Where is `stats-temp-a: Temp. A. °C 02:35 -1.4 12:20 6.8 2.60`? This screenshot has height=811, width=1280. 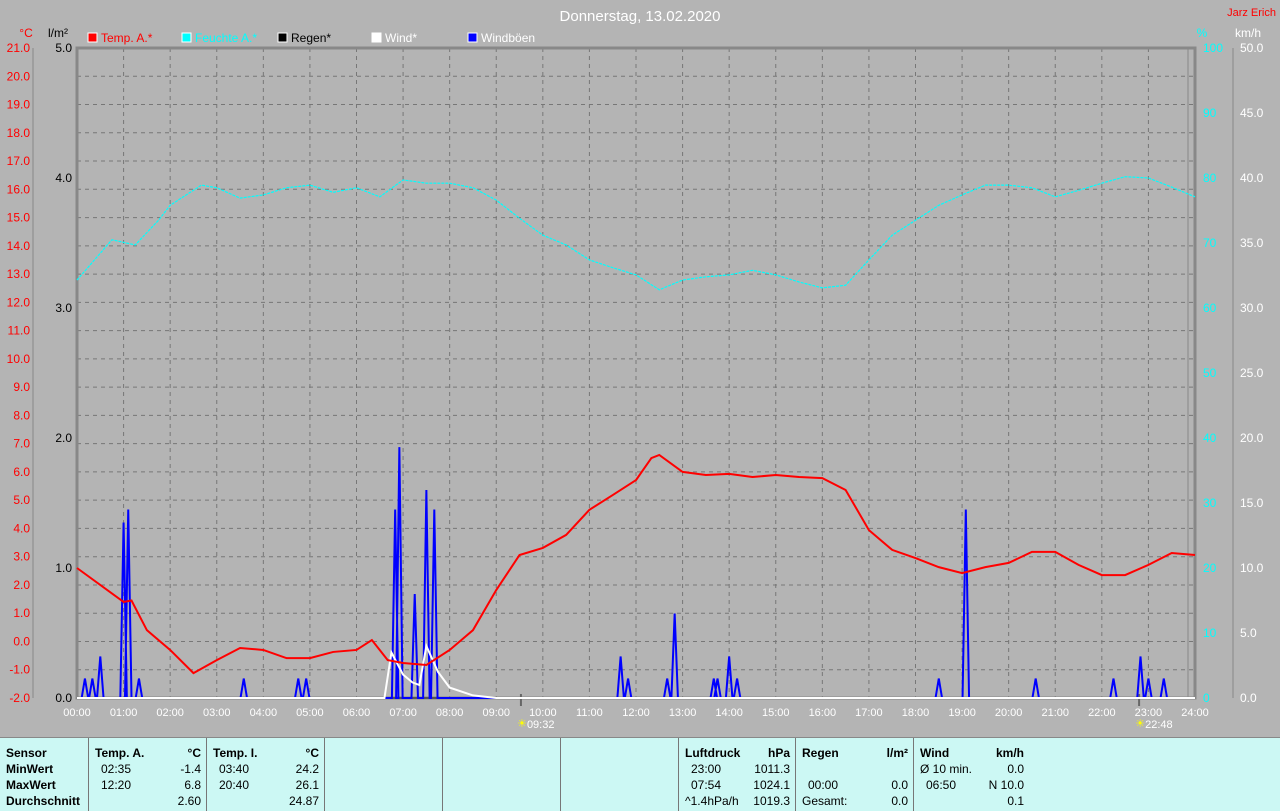
stats-temp-a: Temp. A. °C 02:35 -1.4 12:20 6.8 2.60 is located at coordinates (147, 774).